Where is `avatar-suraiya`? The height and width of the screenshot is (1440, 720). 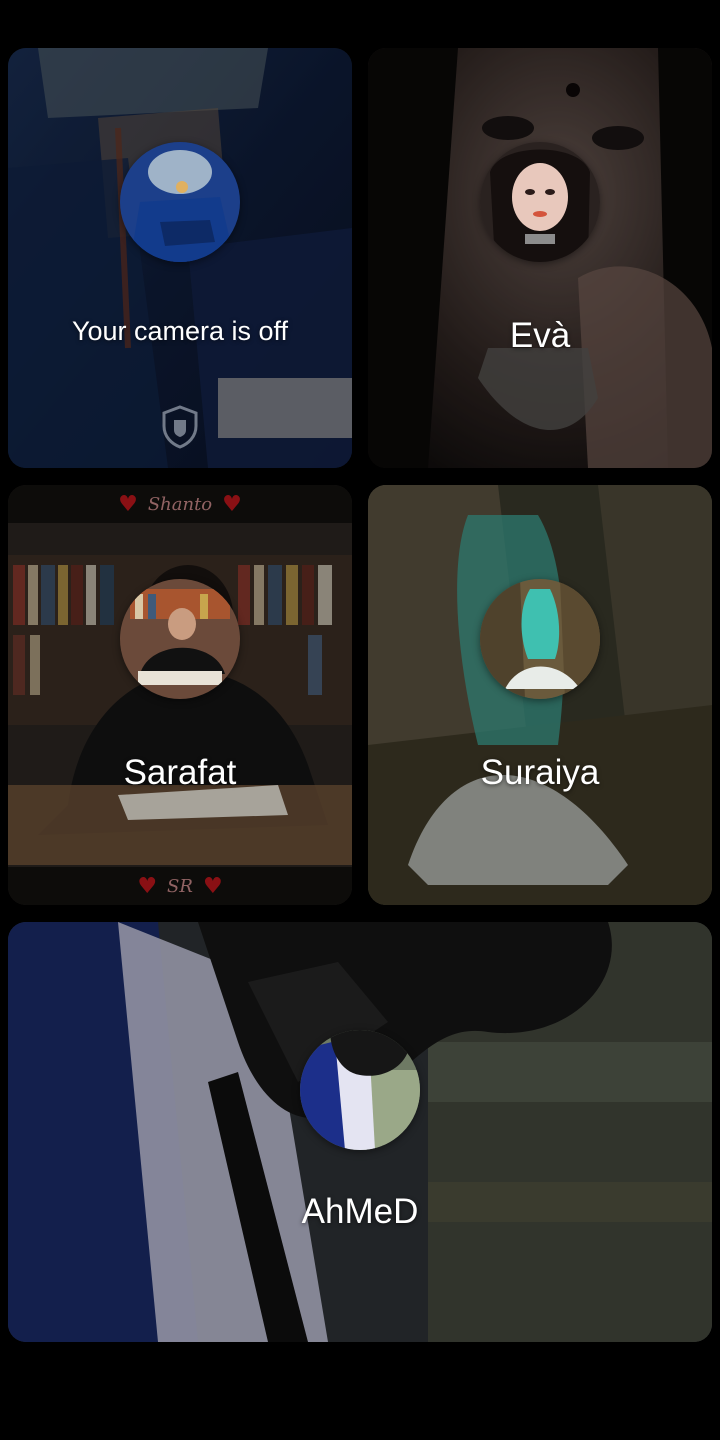
avatar-suraiya is located at coordinates (540, 639).